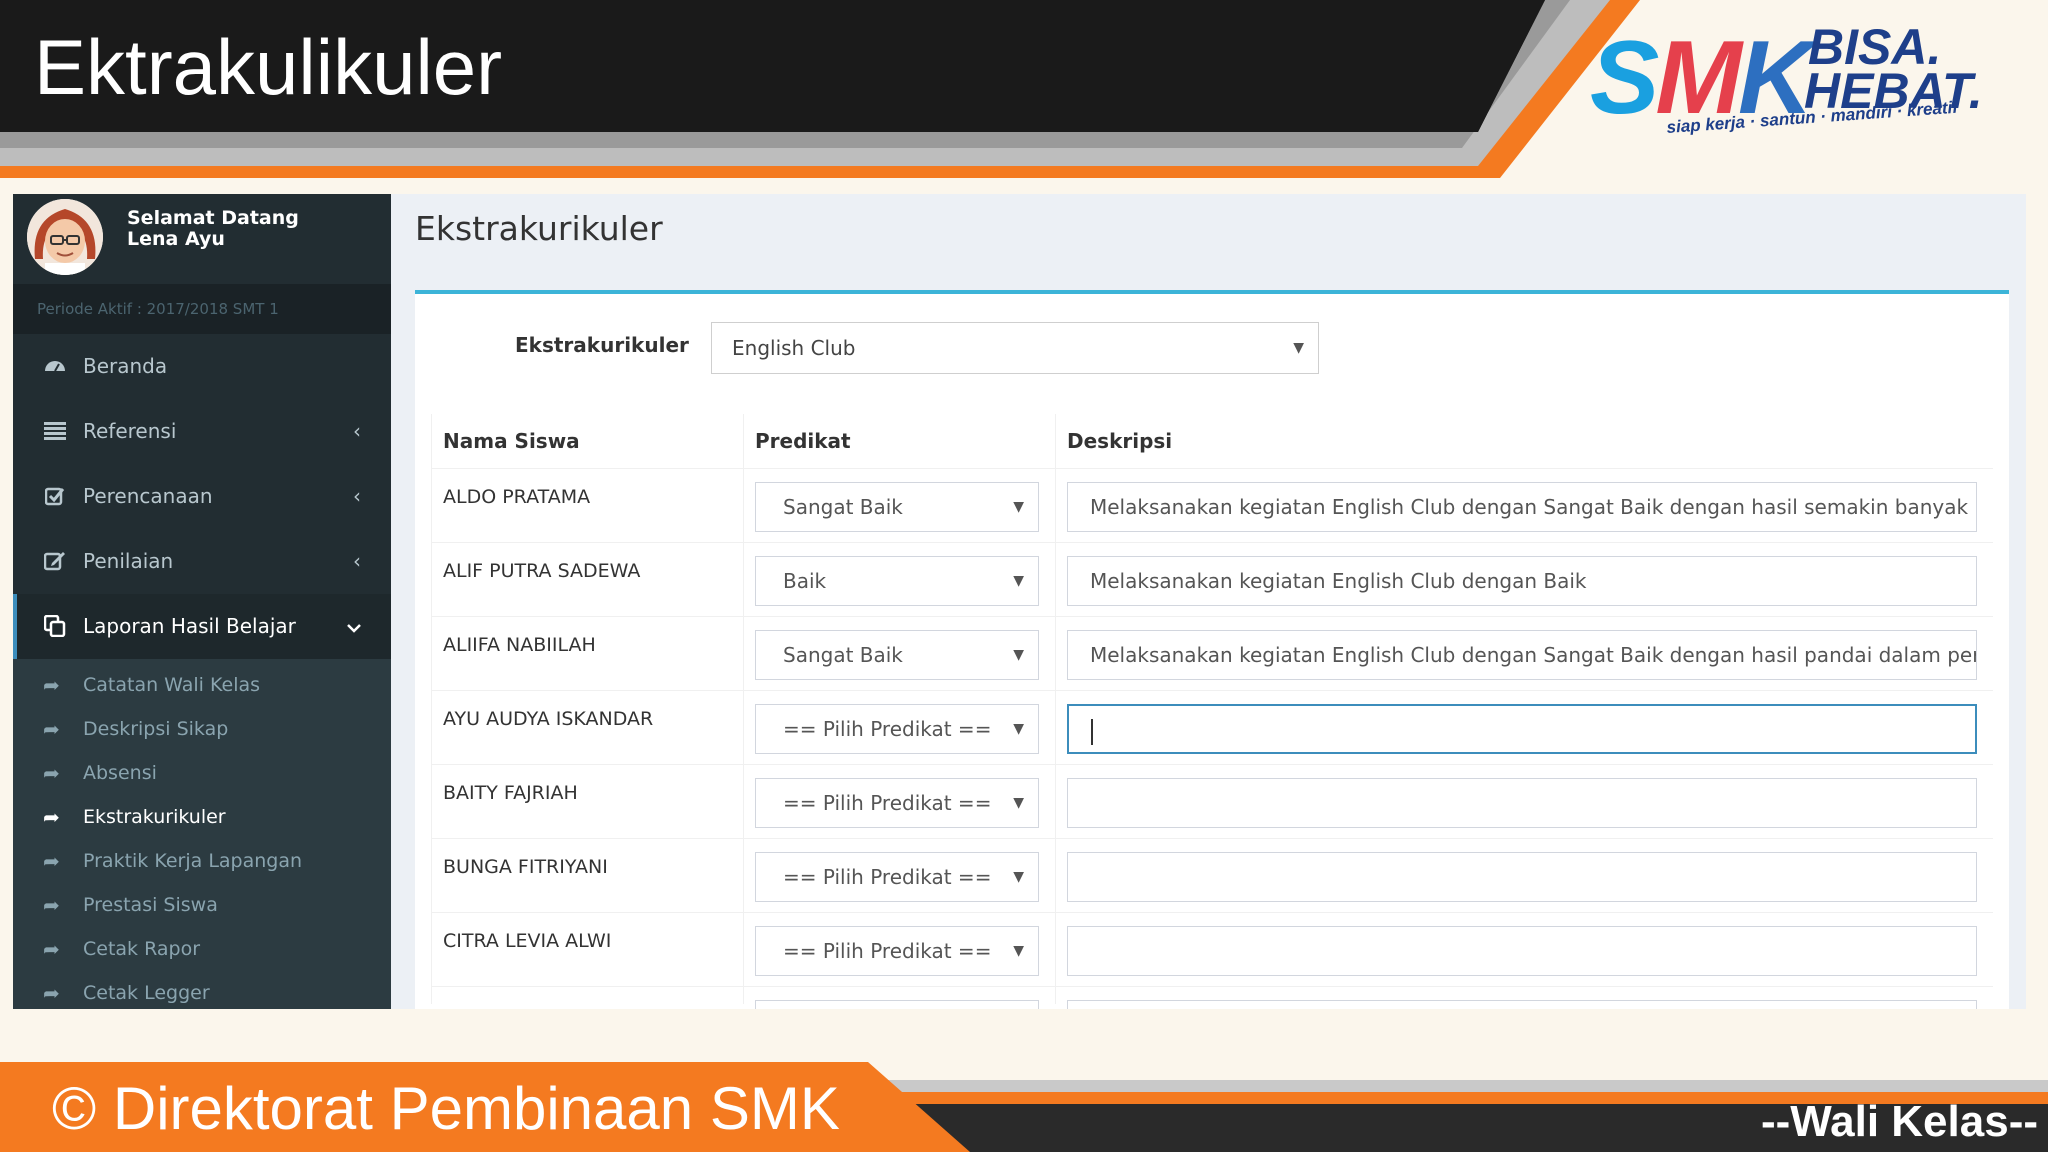 The height and width of the screenshot is (1152, 2048). I want to click on user-panel: Selamat Datang Lena Ayu, so click(202, 239).